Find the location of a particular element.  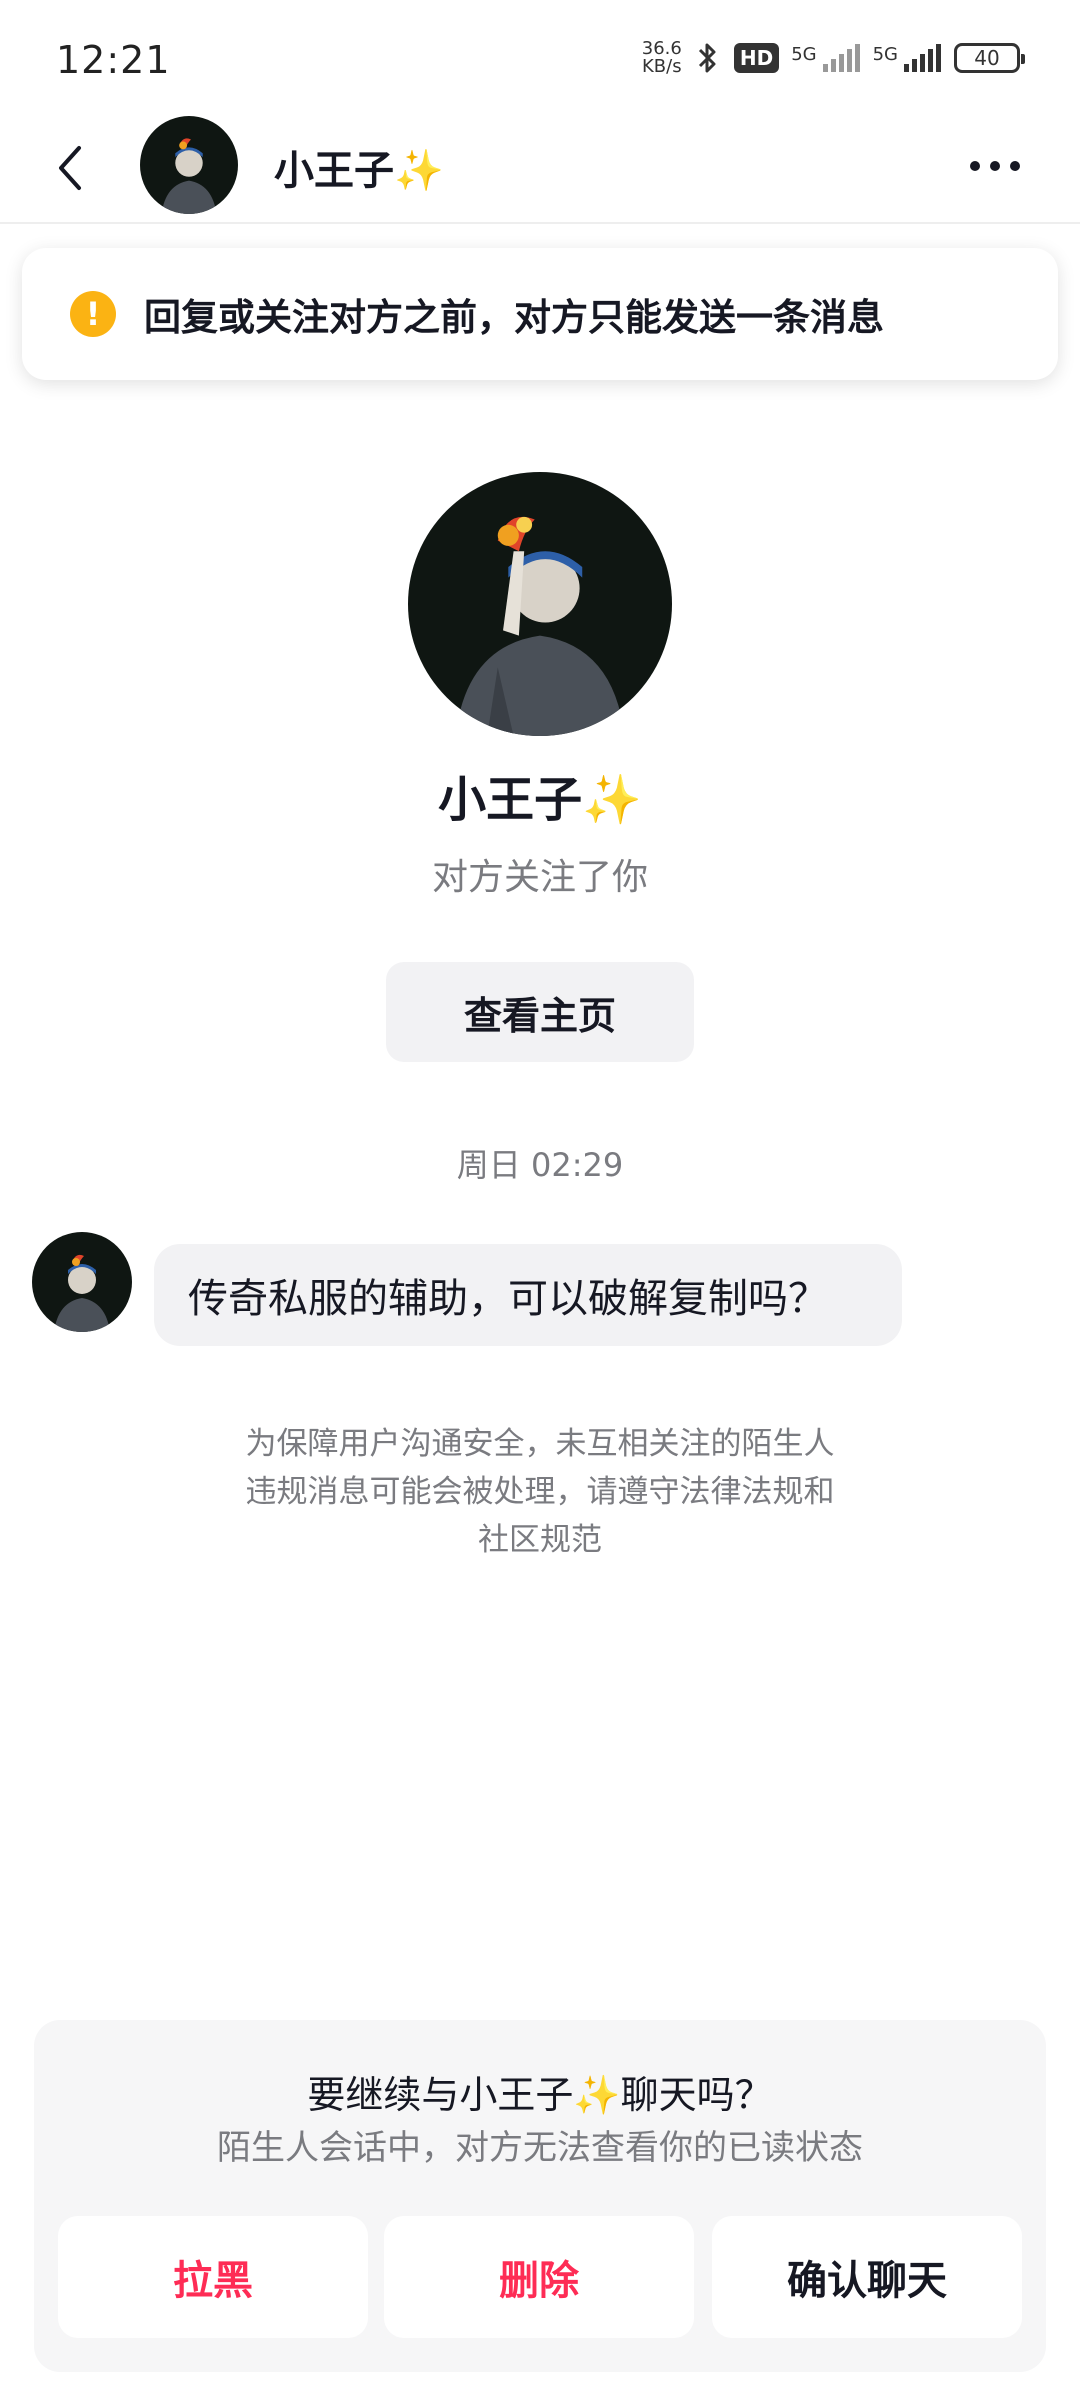

notice-text: 回复或关注对方之前，对方只能发送一条消息 is located at coordinates (514, 317).